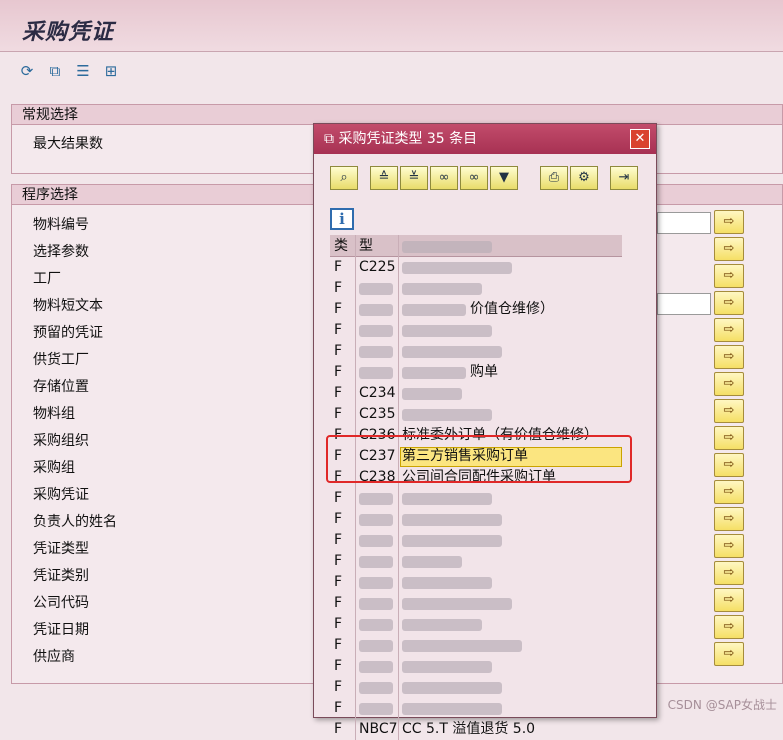 The width and height of the screenshot is (783, 740). What do you see at coordinates (61, 387) in the screenshot?
I see `field-label: 存储位置` at bounding box center [61, 387].